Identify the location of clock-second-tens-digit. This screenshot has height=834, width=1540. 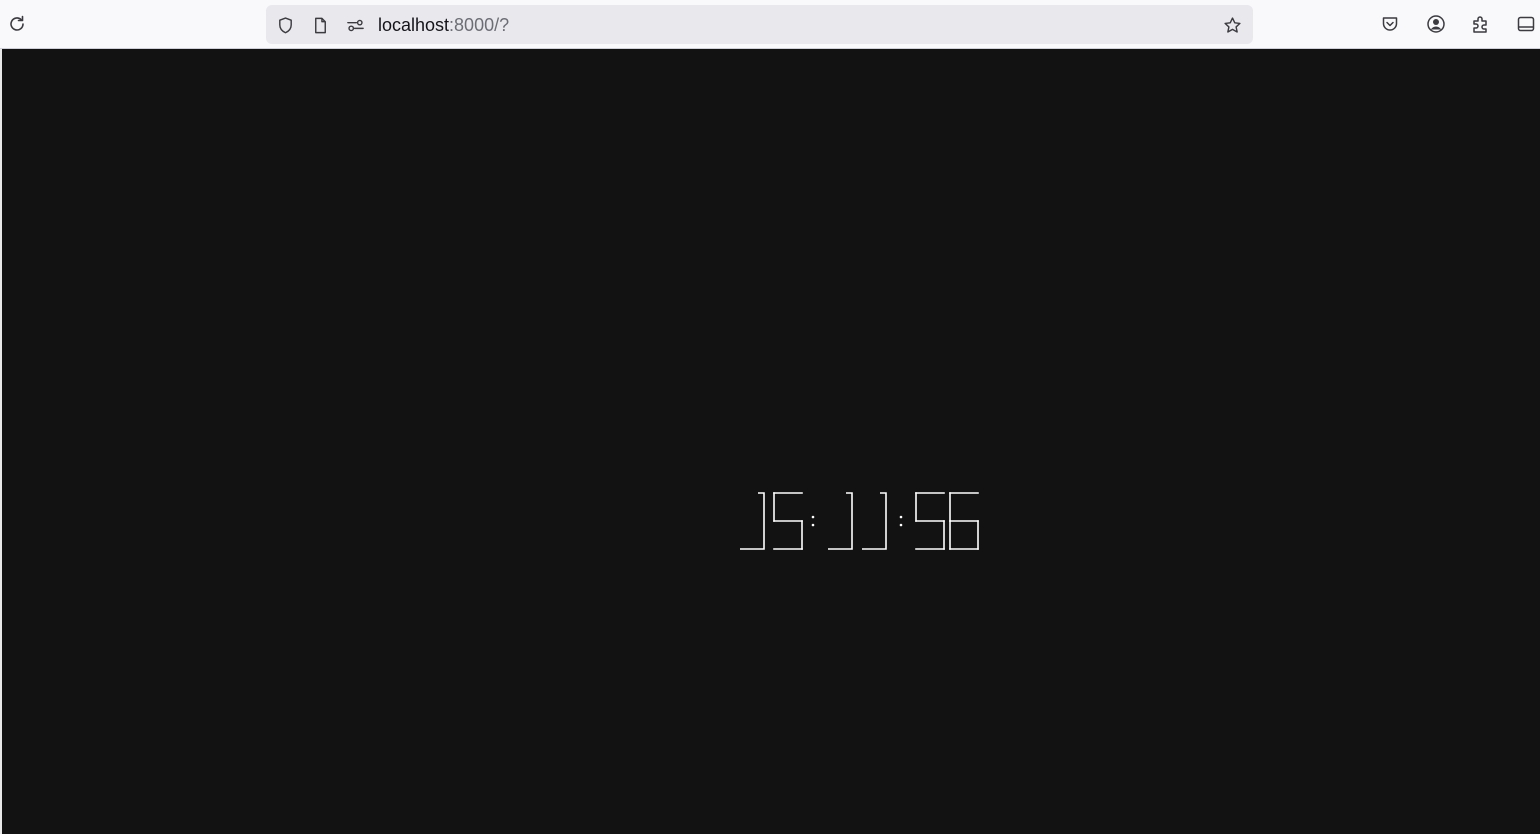
(930, 521).